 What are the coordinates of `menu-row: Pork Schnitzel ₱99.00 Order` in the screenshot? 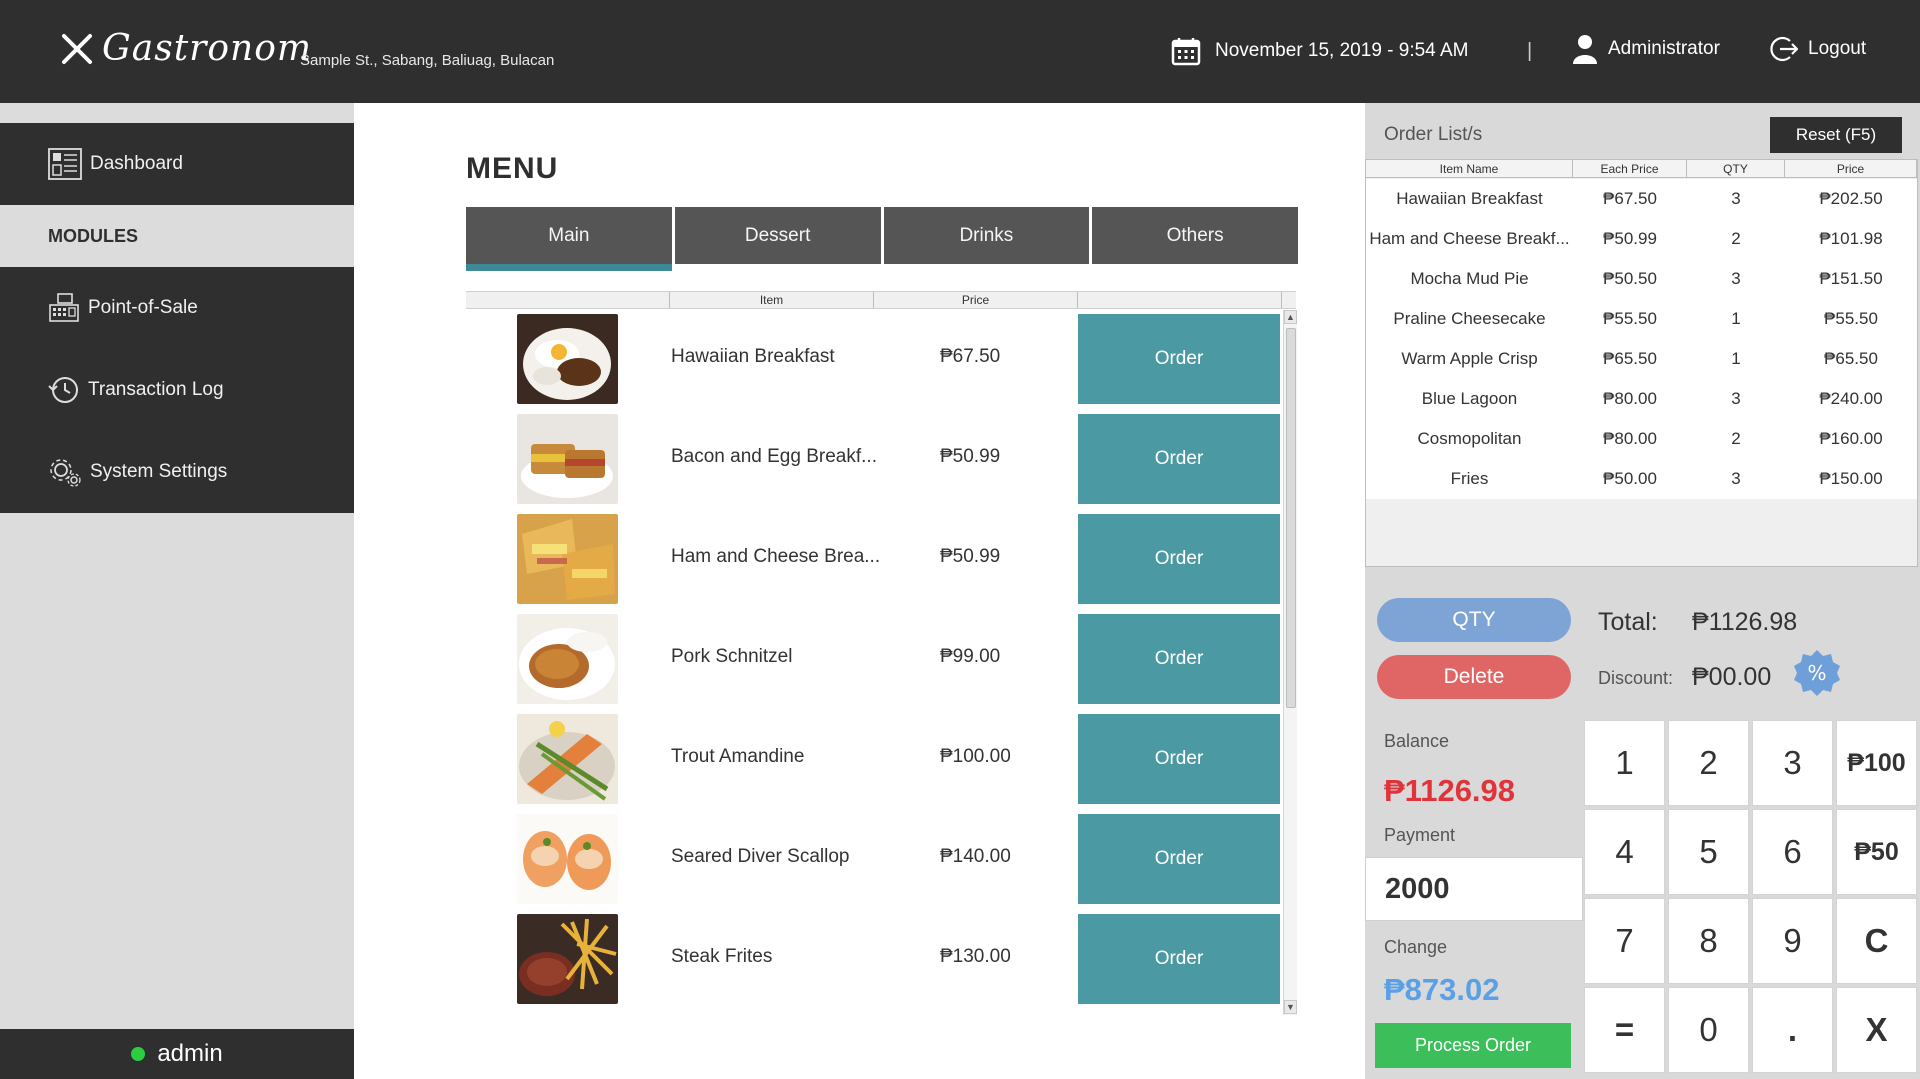 It's located at (874, 657).